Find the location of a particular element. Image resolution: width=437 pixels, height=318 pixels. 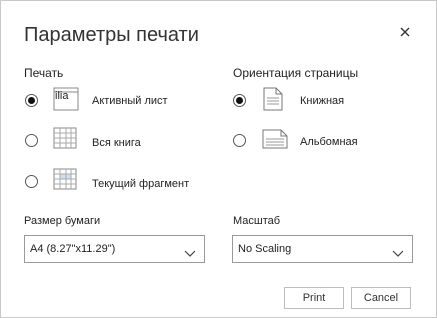

workbook-radio is located at coordinates (31, 140).